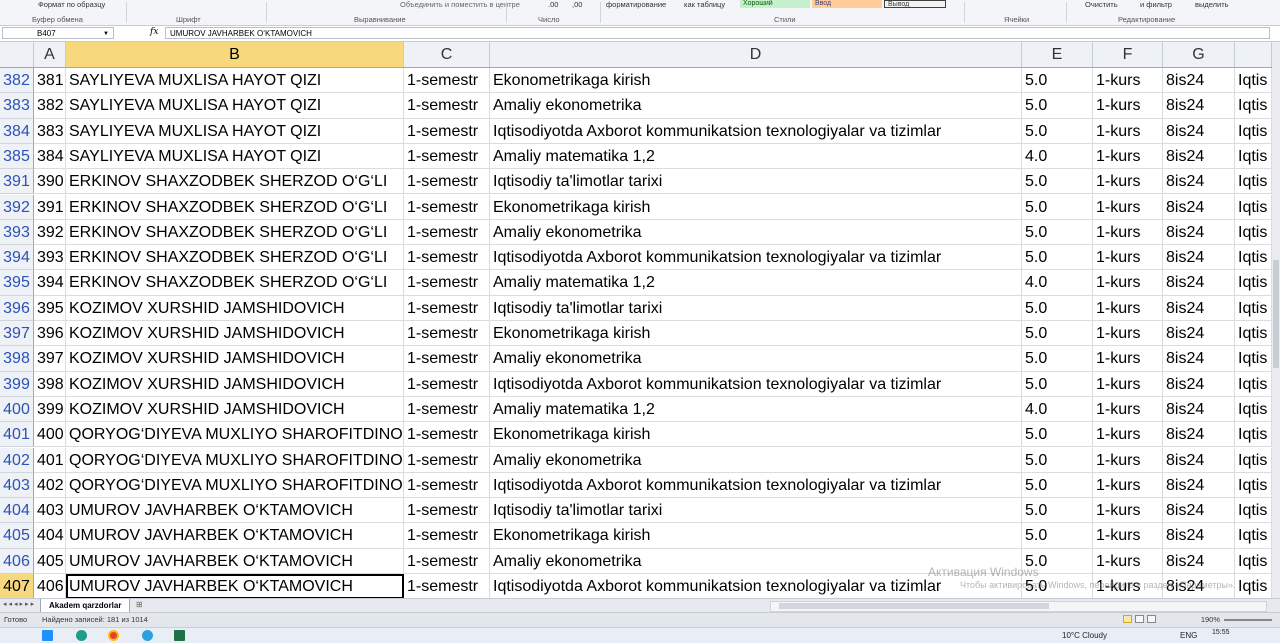 This screenshot has width=1280, height=643. What do you see at coordinates (17, 258) in the screenshot?
I see `row-header: 394` at bounding box center [17, 258].